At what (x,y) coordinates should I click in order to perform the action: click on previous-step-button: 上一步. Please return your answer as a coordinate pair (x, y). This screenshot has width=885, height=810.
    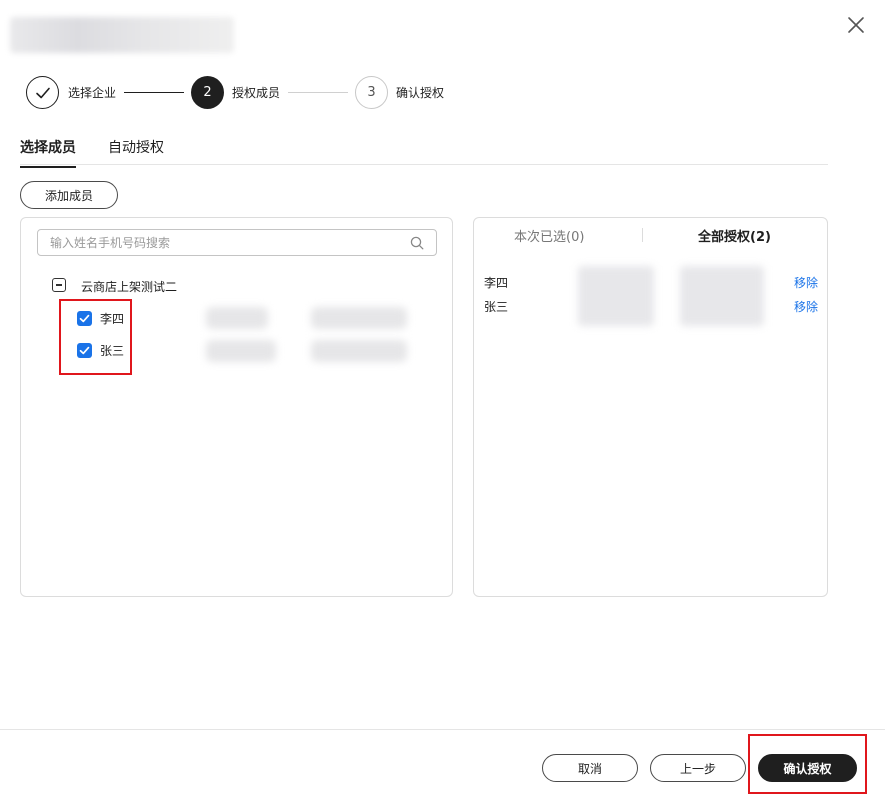
    Looking at the image, I should click on (698, 768).